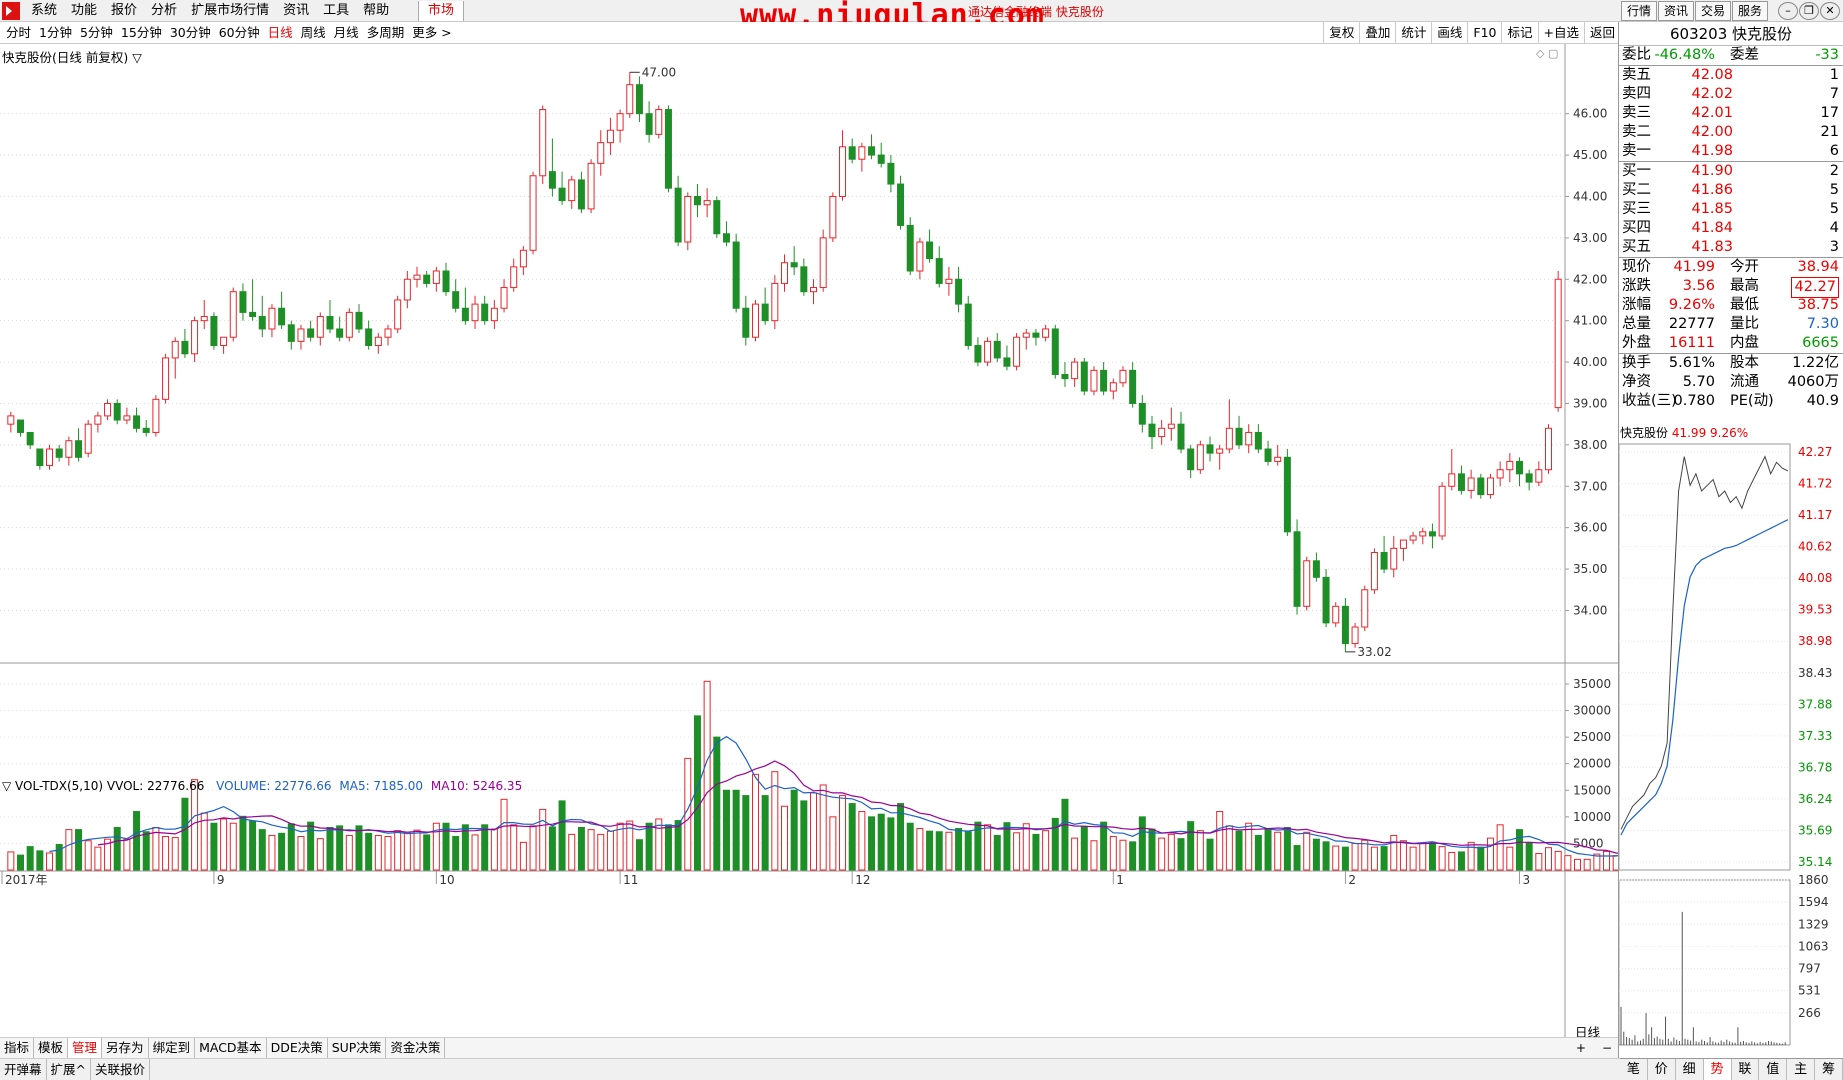  I want to click on adjust-button: 复权, so click(1341, 33).